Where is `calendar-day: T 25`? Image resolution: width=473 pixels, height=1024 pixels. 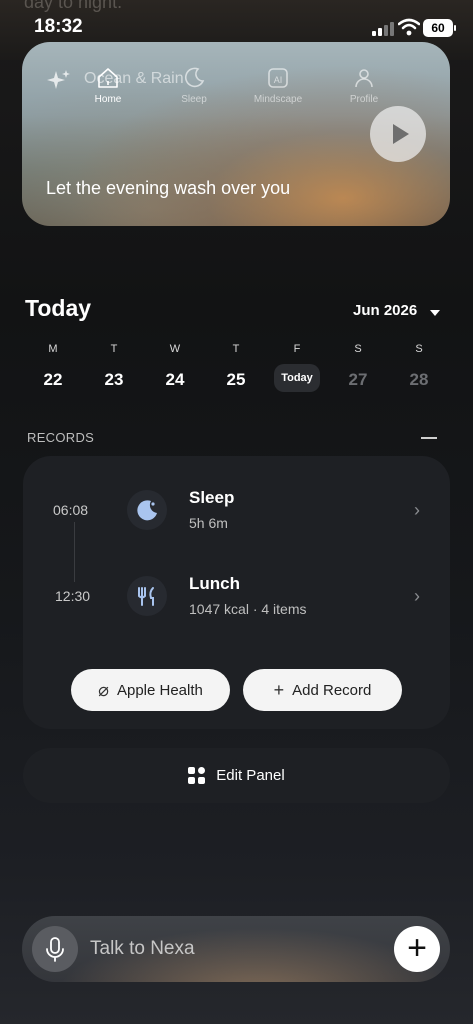
calendar-day: T 25 is located at coordinates (236, 366).